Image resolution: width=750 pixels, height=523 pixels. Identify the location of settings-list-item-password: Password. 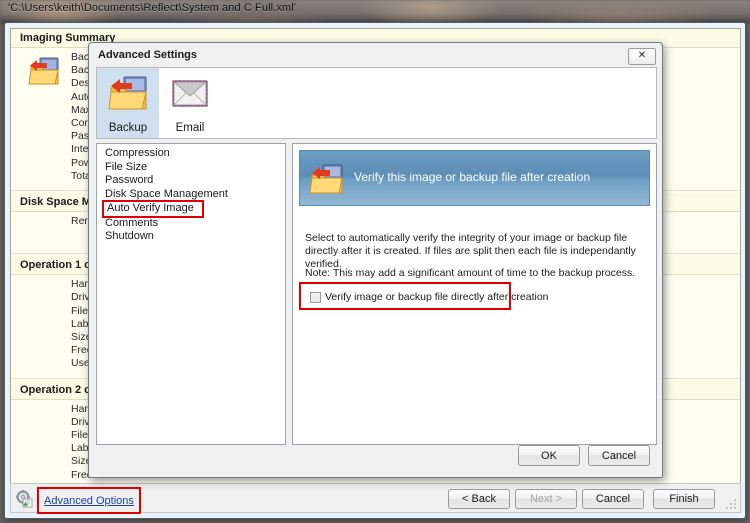
(193, 181).